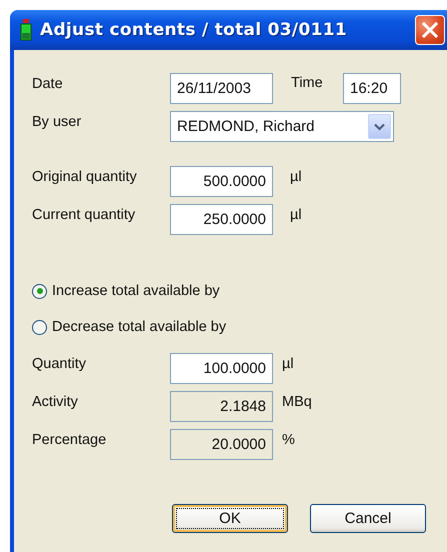  I want to click on user-dropdown: REDMOND, Richard, so click(282, 126).